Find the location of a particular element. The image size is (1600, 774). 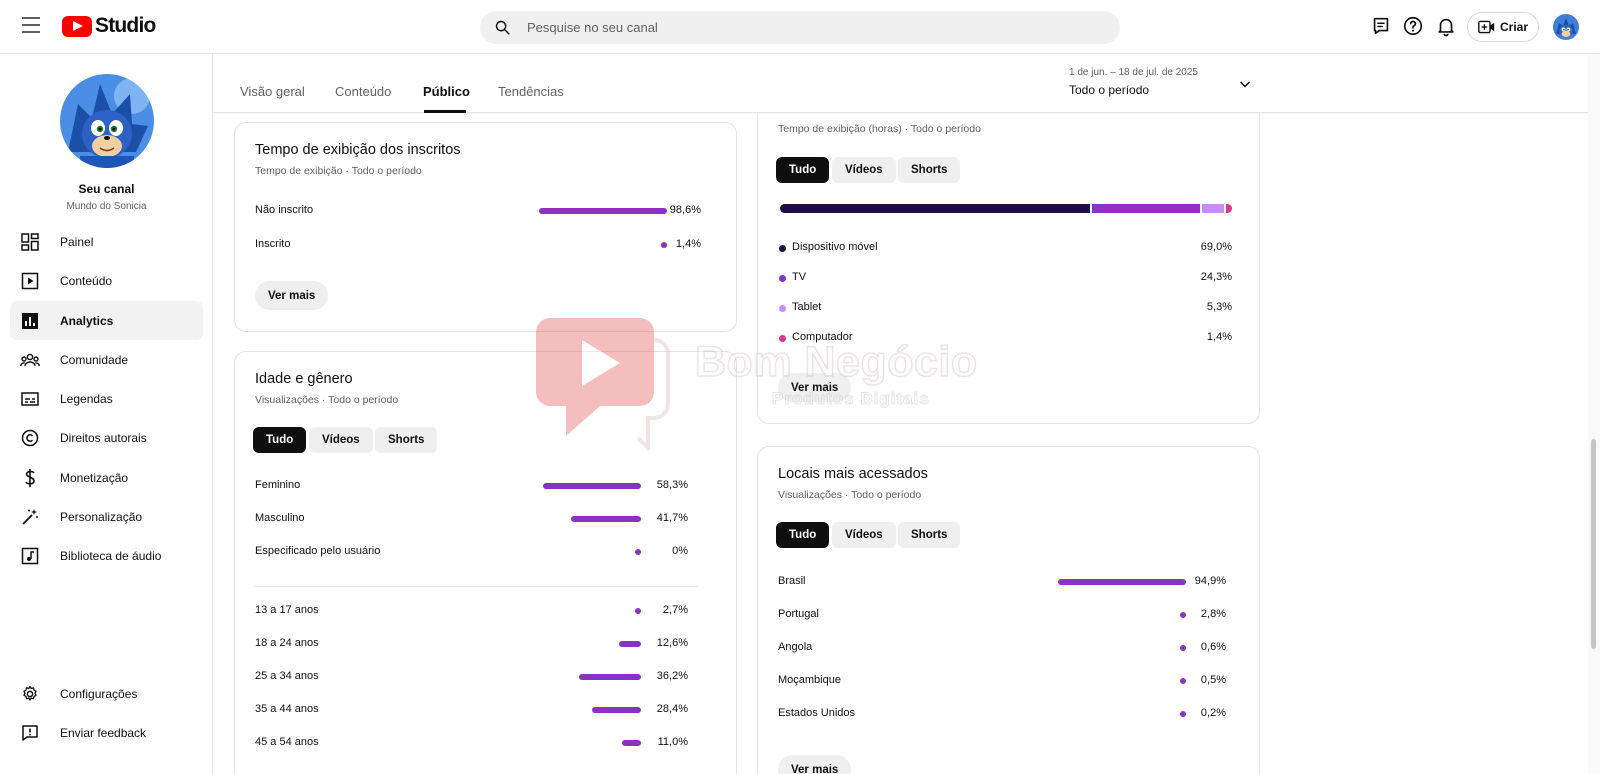

sidebar-item-label: Configurações is located at coordinates (99, 693).